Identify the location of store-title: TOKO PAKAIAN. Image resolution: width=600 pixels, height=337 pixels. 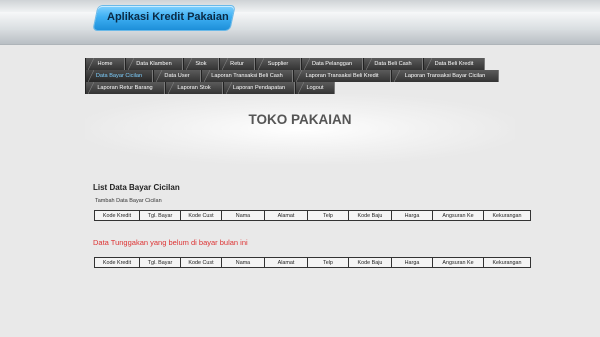
(300, 119).